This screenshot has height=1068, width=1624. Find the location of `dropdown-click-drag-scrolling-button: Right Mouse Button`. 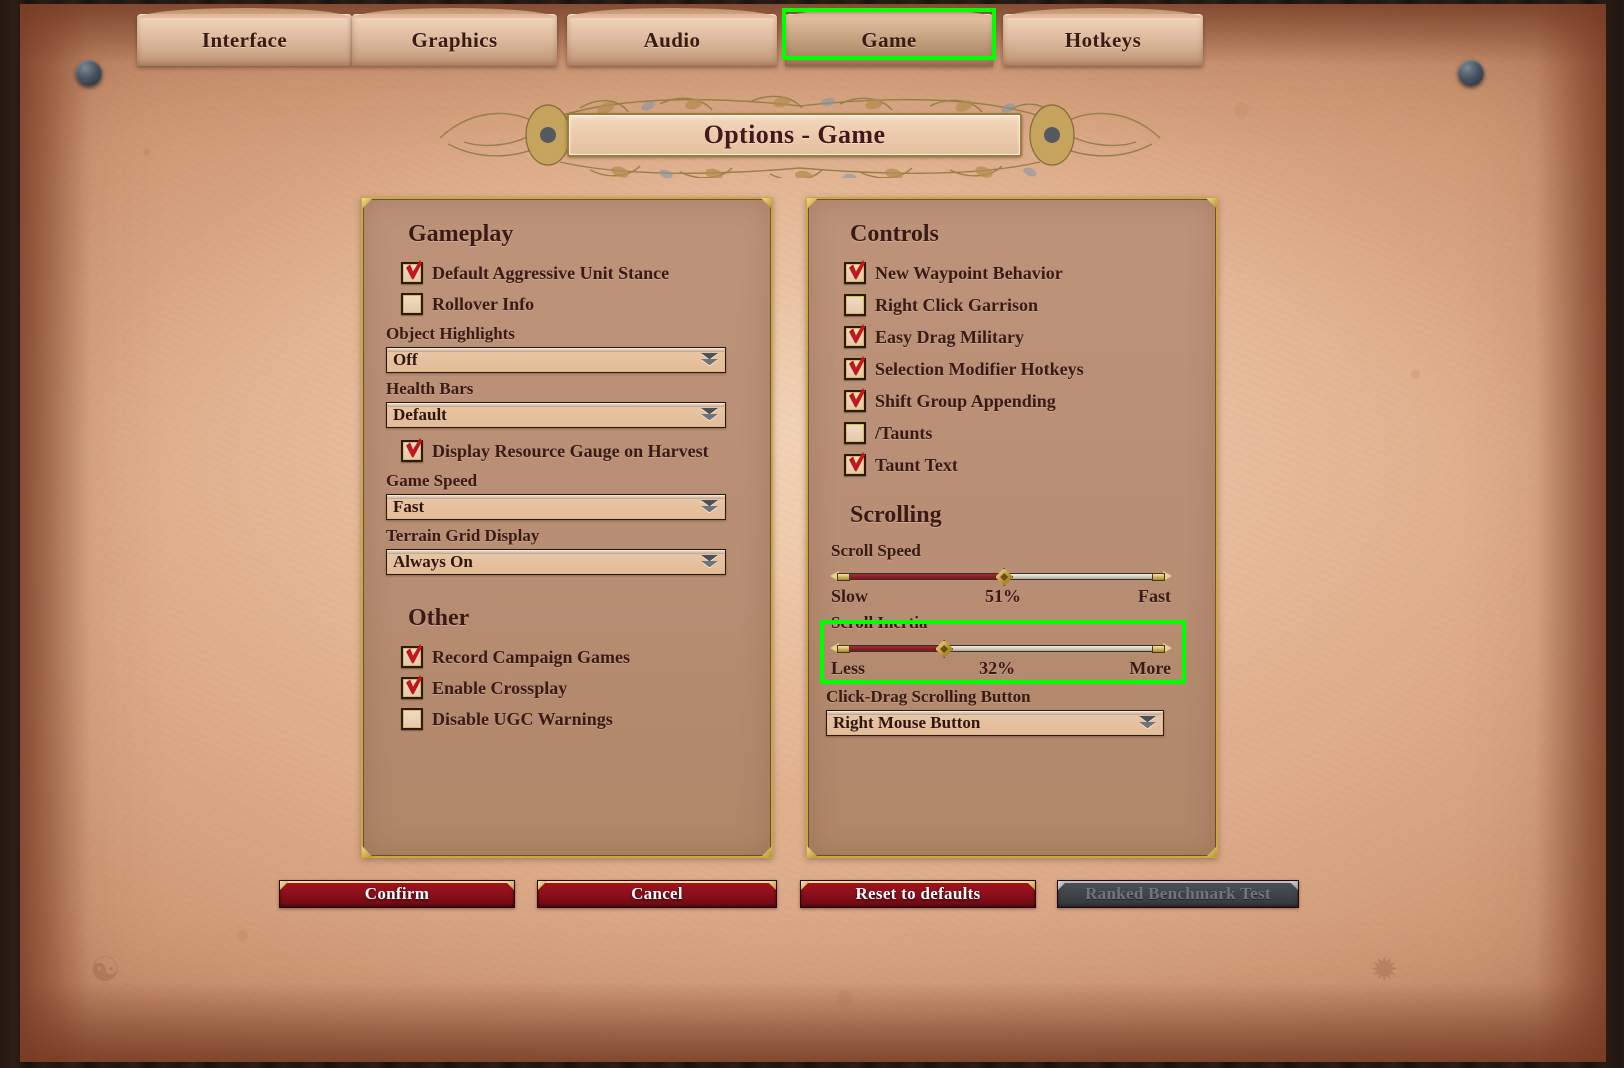

dropdown-click-drag-scrolling-button: Right Mouse Button is located at coordinates (995, 723).